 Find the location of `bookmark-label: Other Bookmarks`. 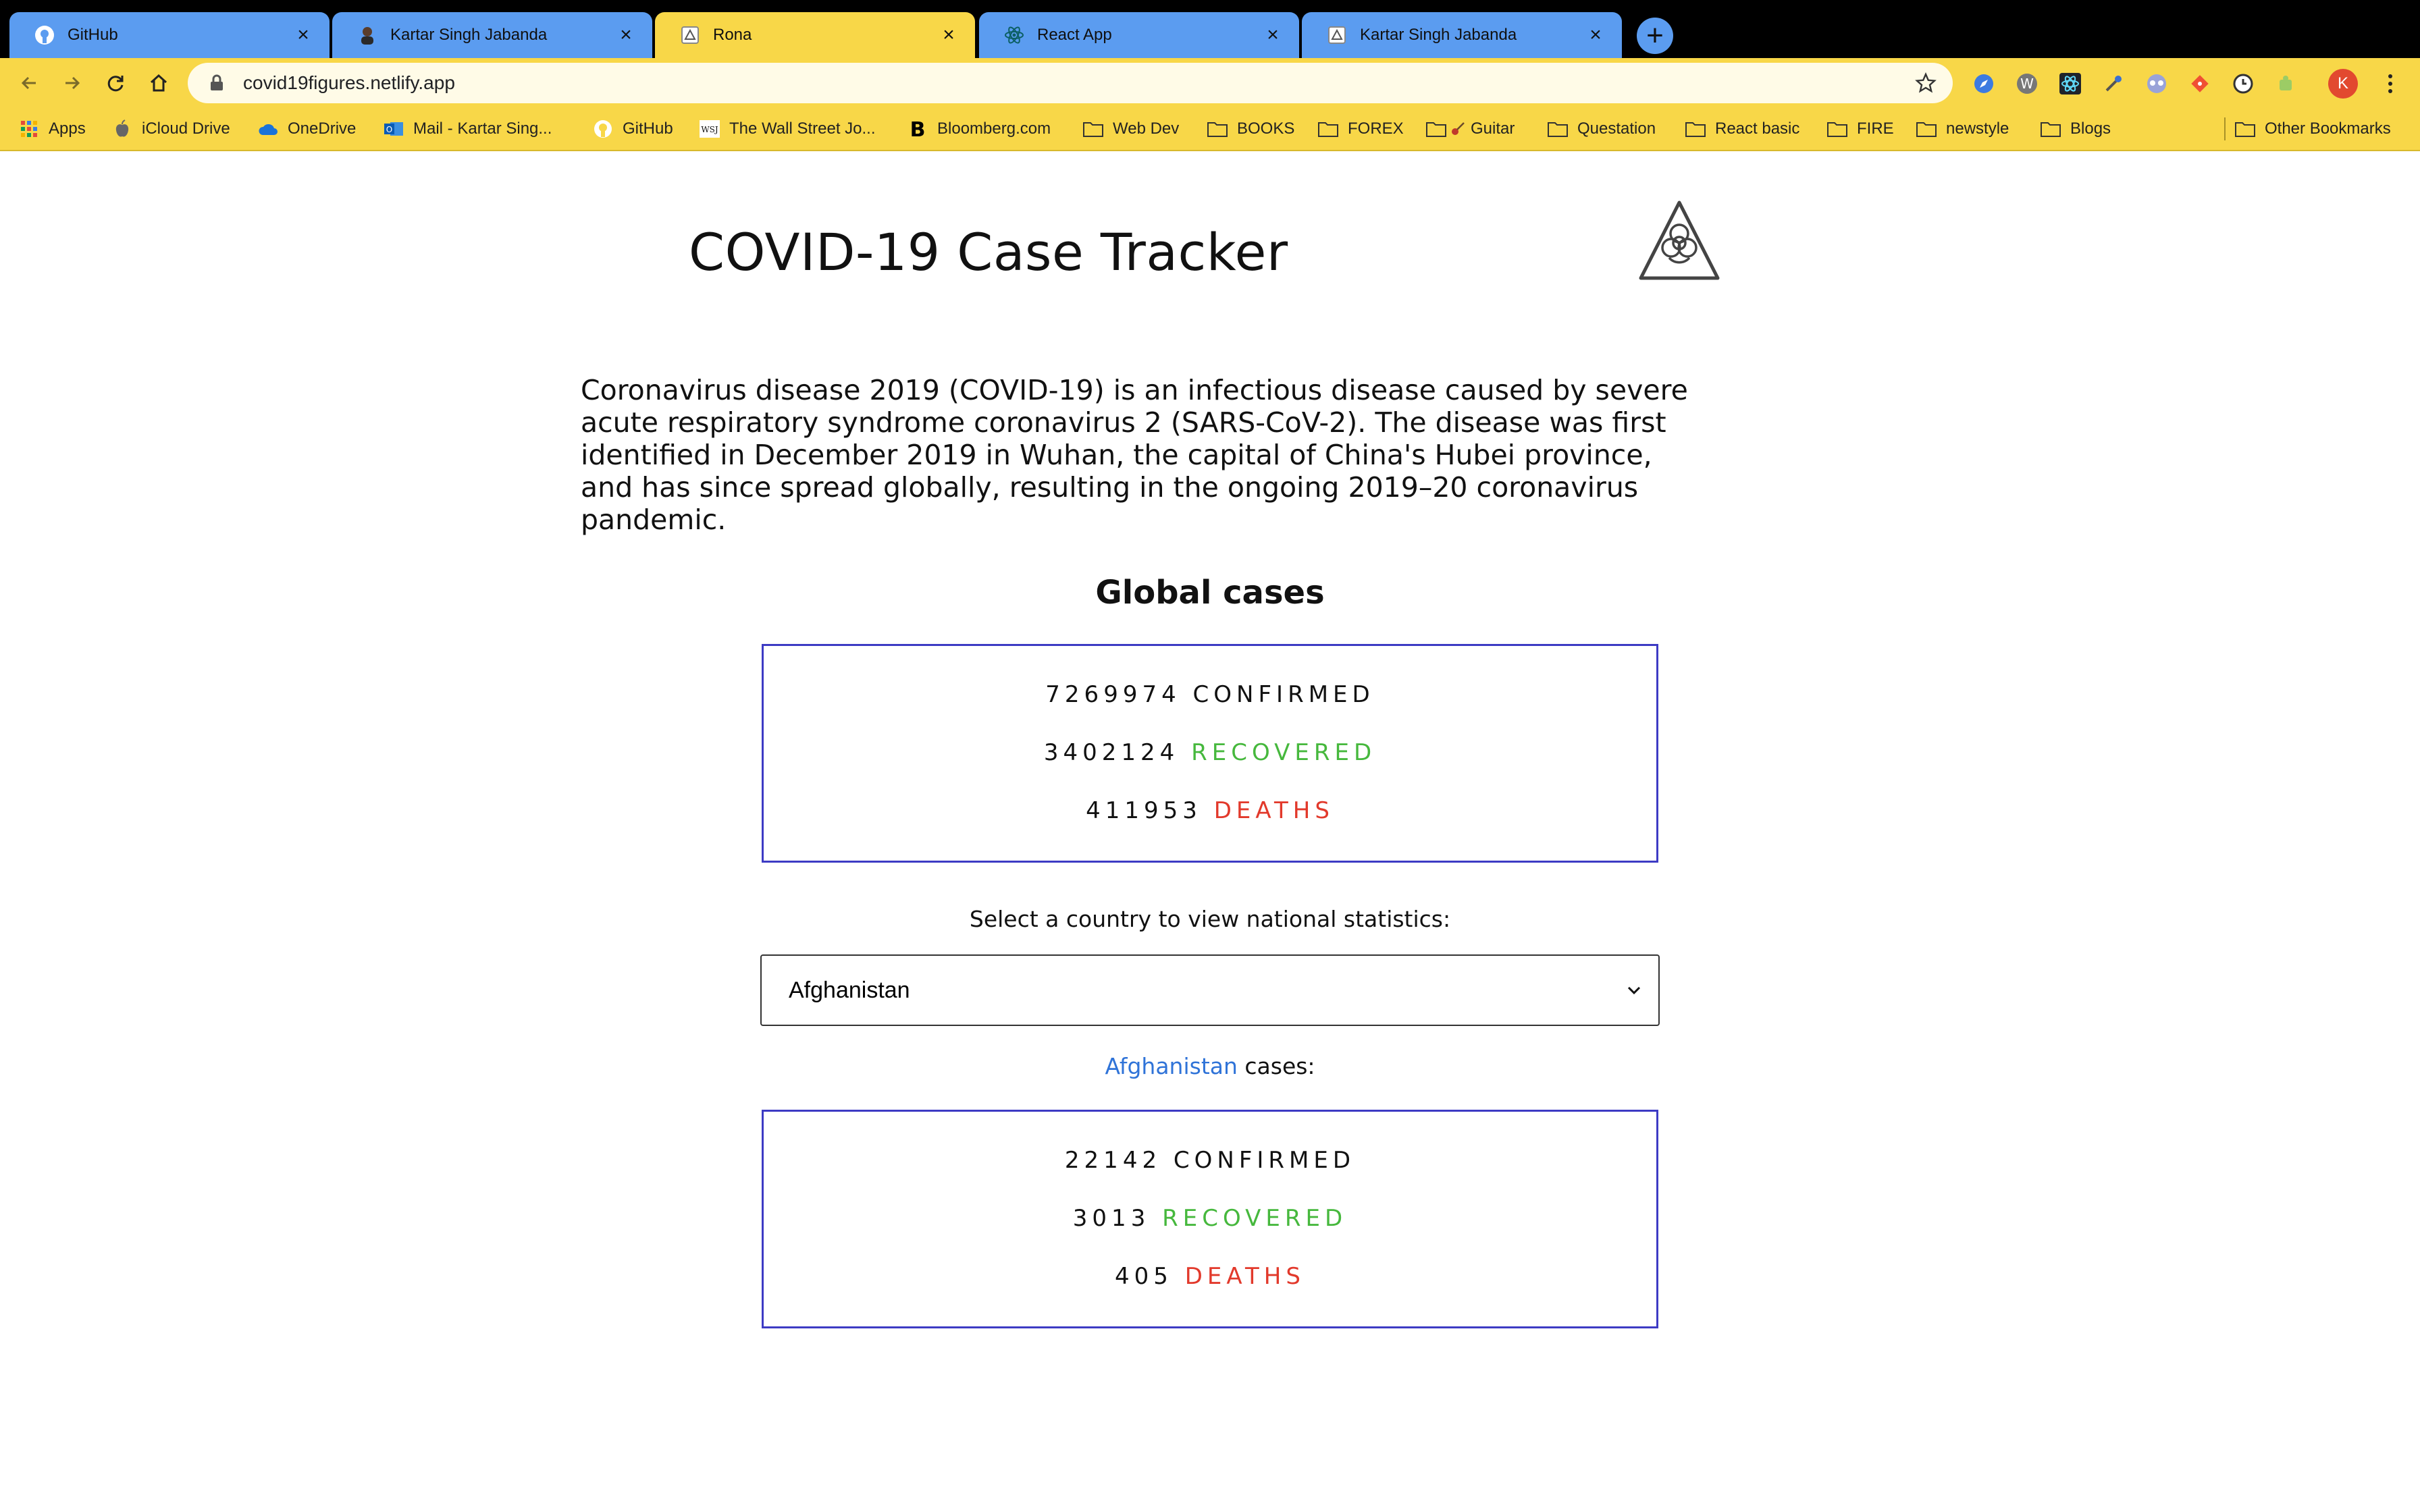

bookmark-label: Other Bookmarks is located at coordinates (2328, 128).